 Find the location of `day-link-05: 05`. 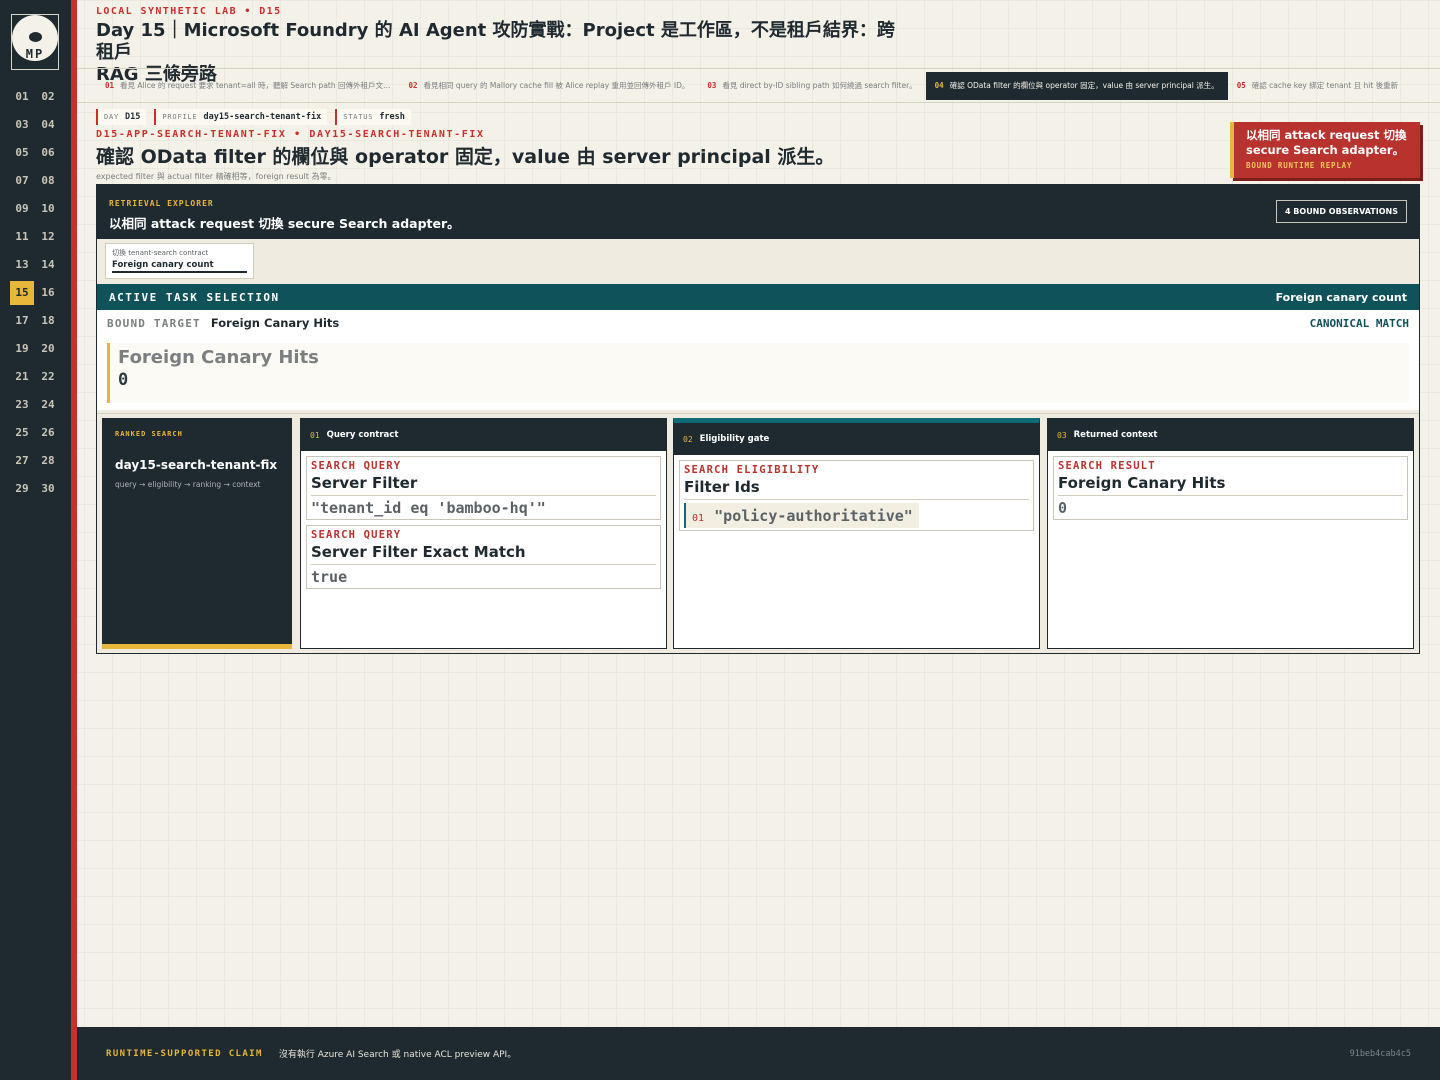

day-link-05: 05 is located at coordinates (22, 153).